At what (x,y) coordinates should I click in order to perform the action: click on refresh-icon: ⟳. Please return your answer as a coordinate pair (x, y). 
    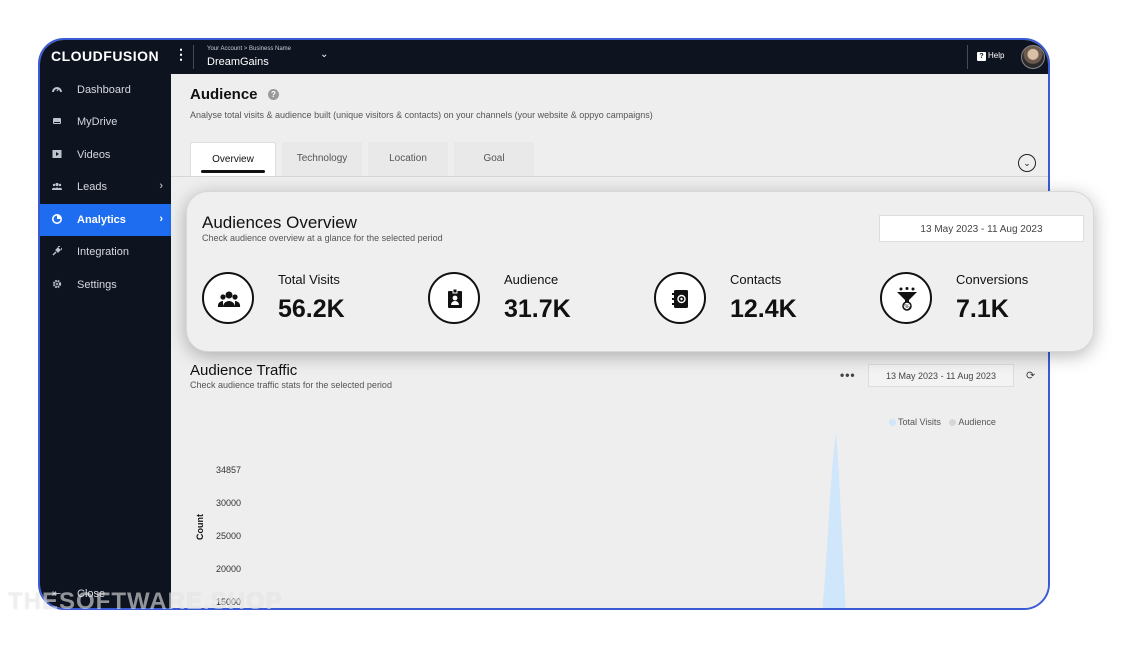
    Looking at the image, I should click on (1030, 375).